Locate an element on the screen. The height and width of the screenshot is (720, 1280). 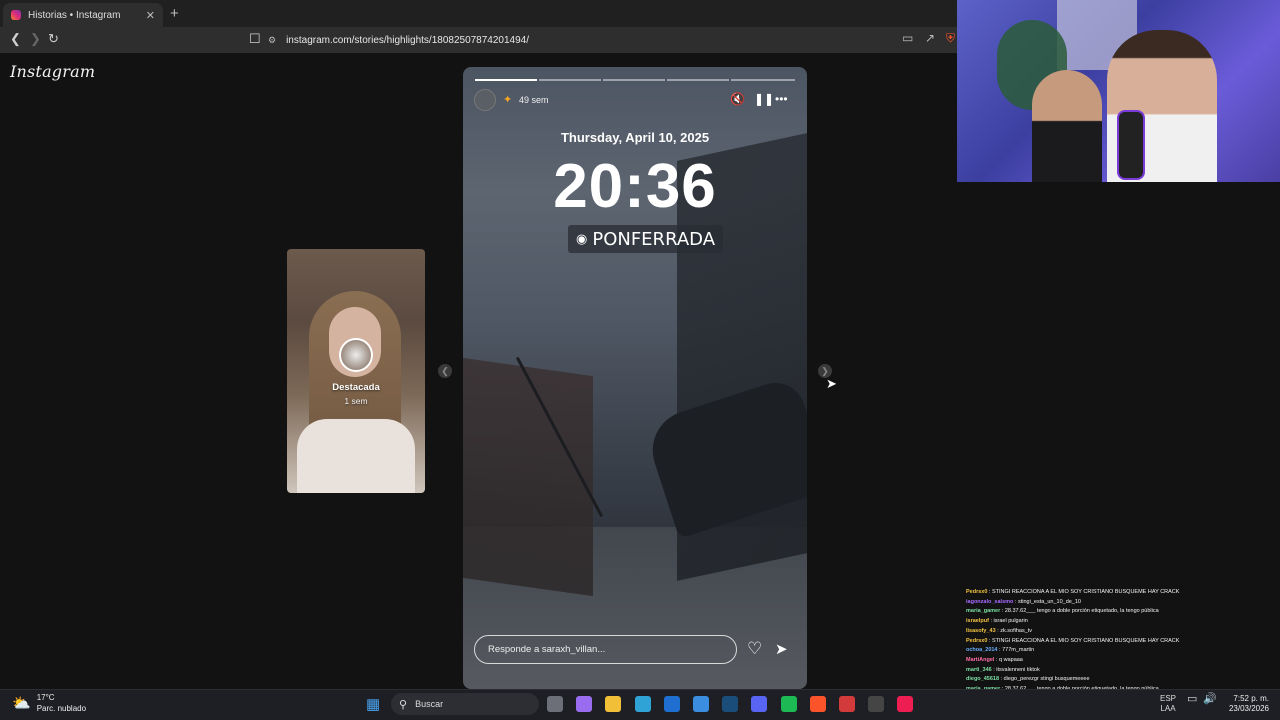
story-bg-building-left is located at coordinates (528, 477).